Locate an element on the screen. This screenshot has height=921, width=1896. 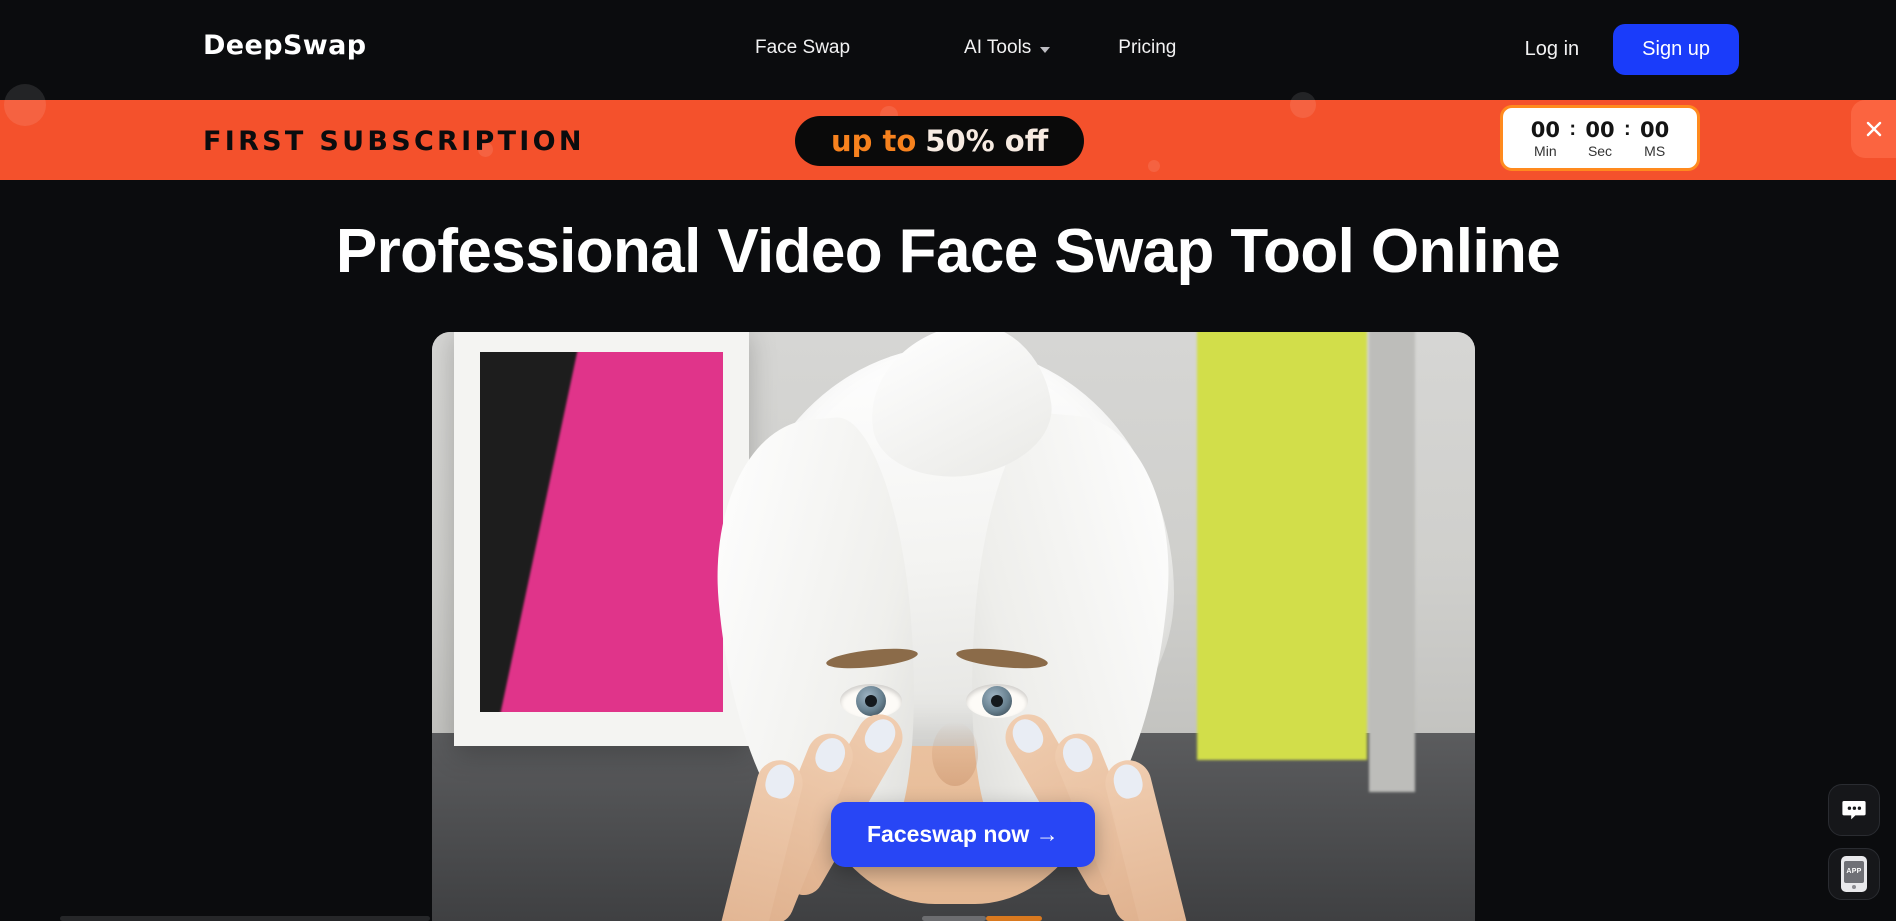
faceswap-now-button: Faceswap now → is located at coordinates (963, 834).